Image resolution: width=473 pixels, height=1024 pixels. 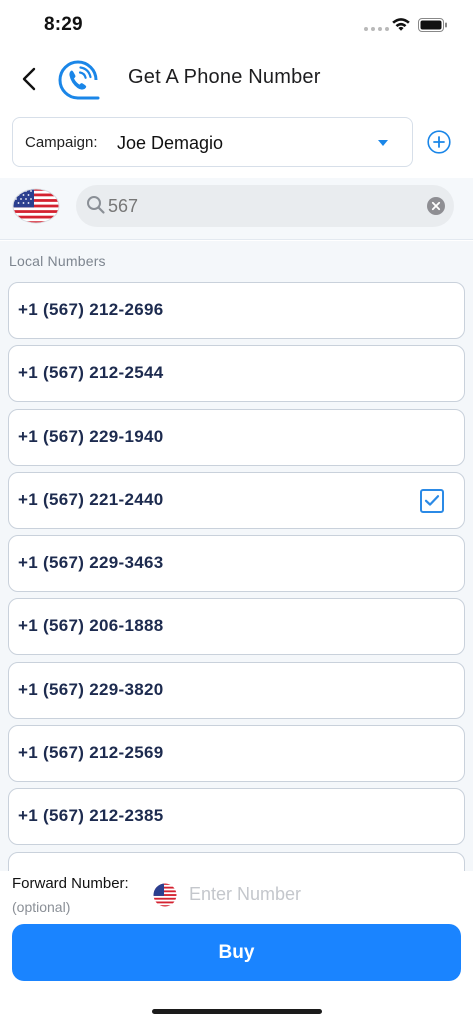 I want to click on search-field, so click(x=265, y=206).